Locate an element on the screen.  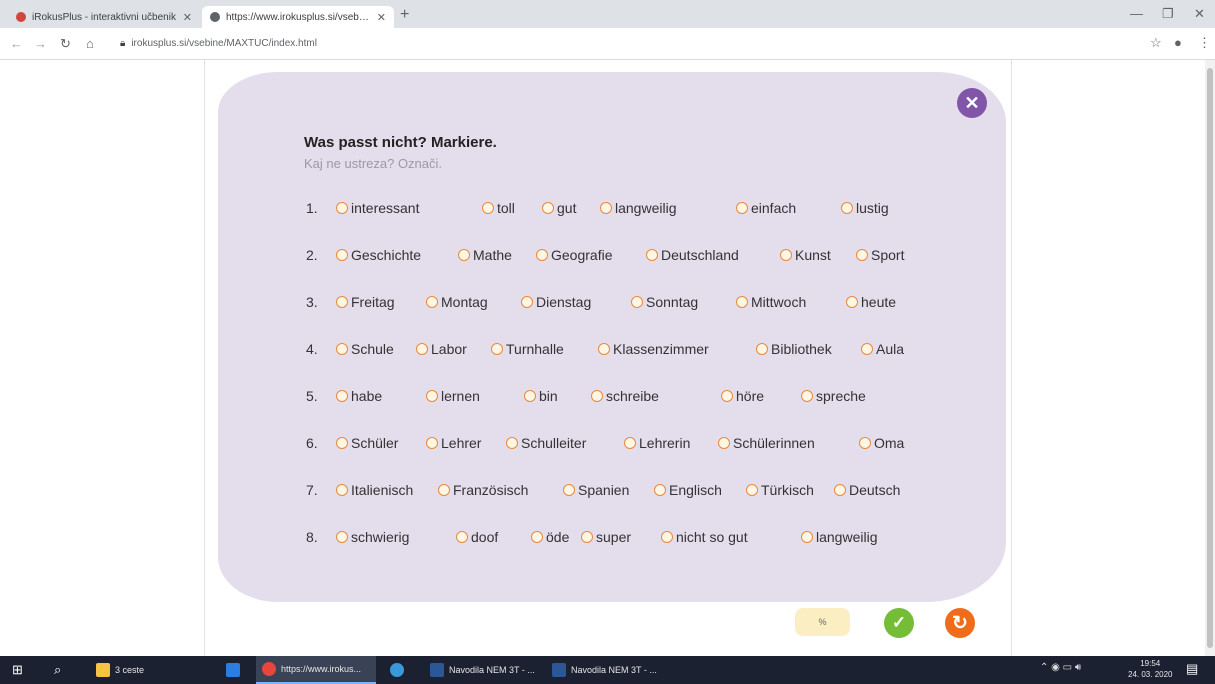
answer-option: Spanien is located at coordinates (596, 490).